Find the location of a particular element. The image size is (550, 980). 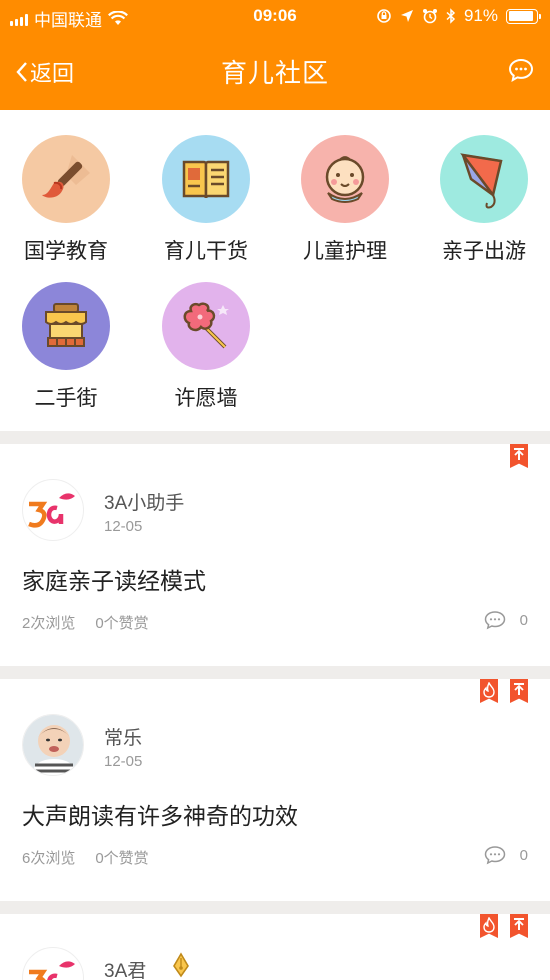

post-views: 2次浏览 is located at coordinates (49, 623).